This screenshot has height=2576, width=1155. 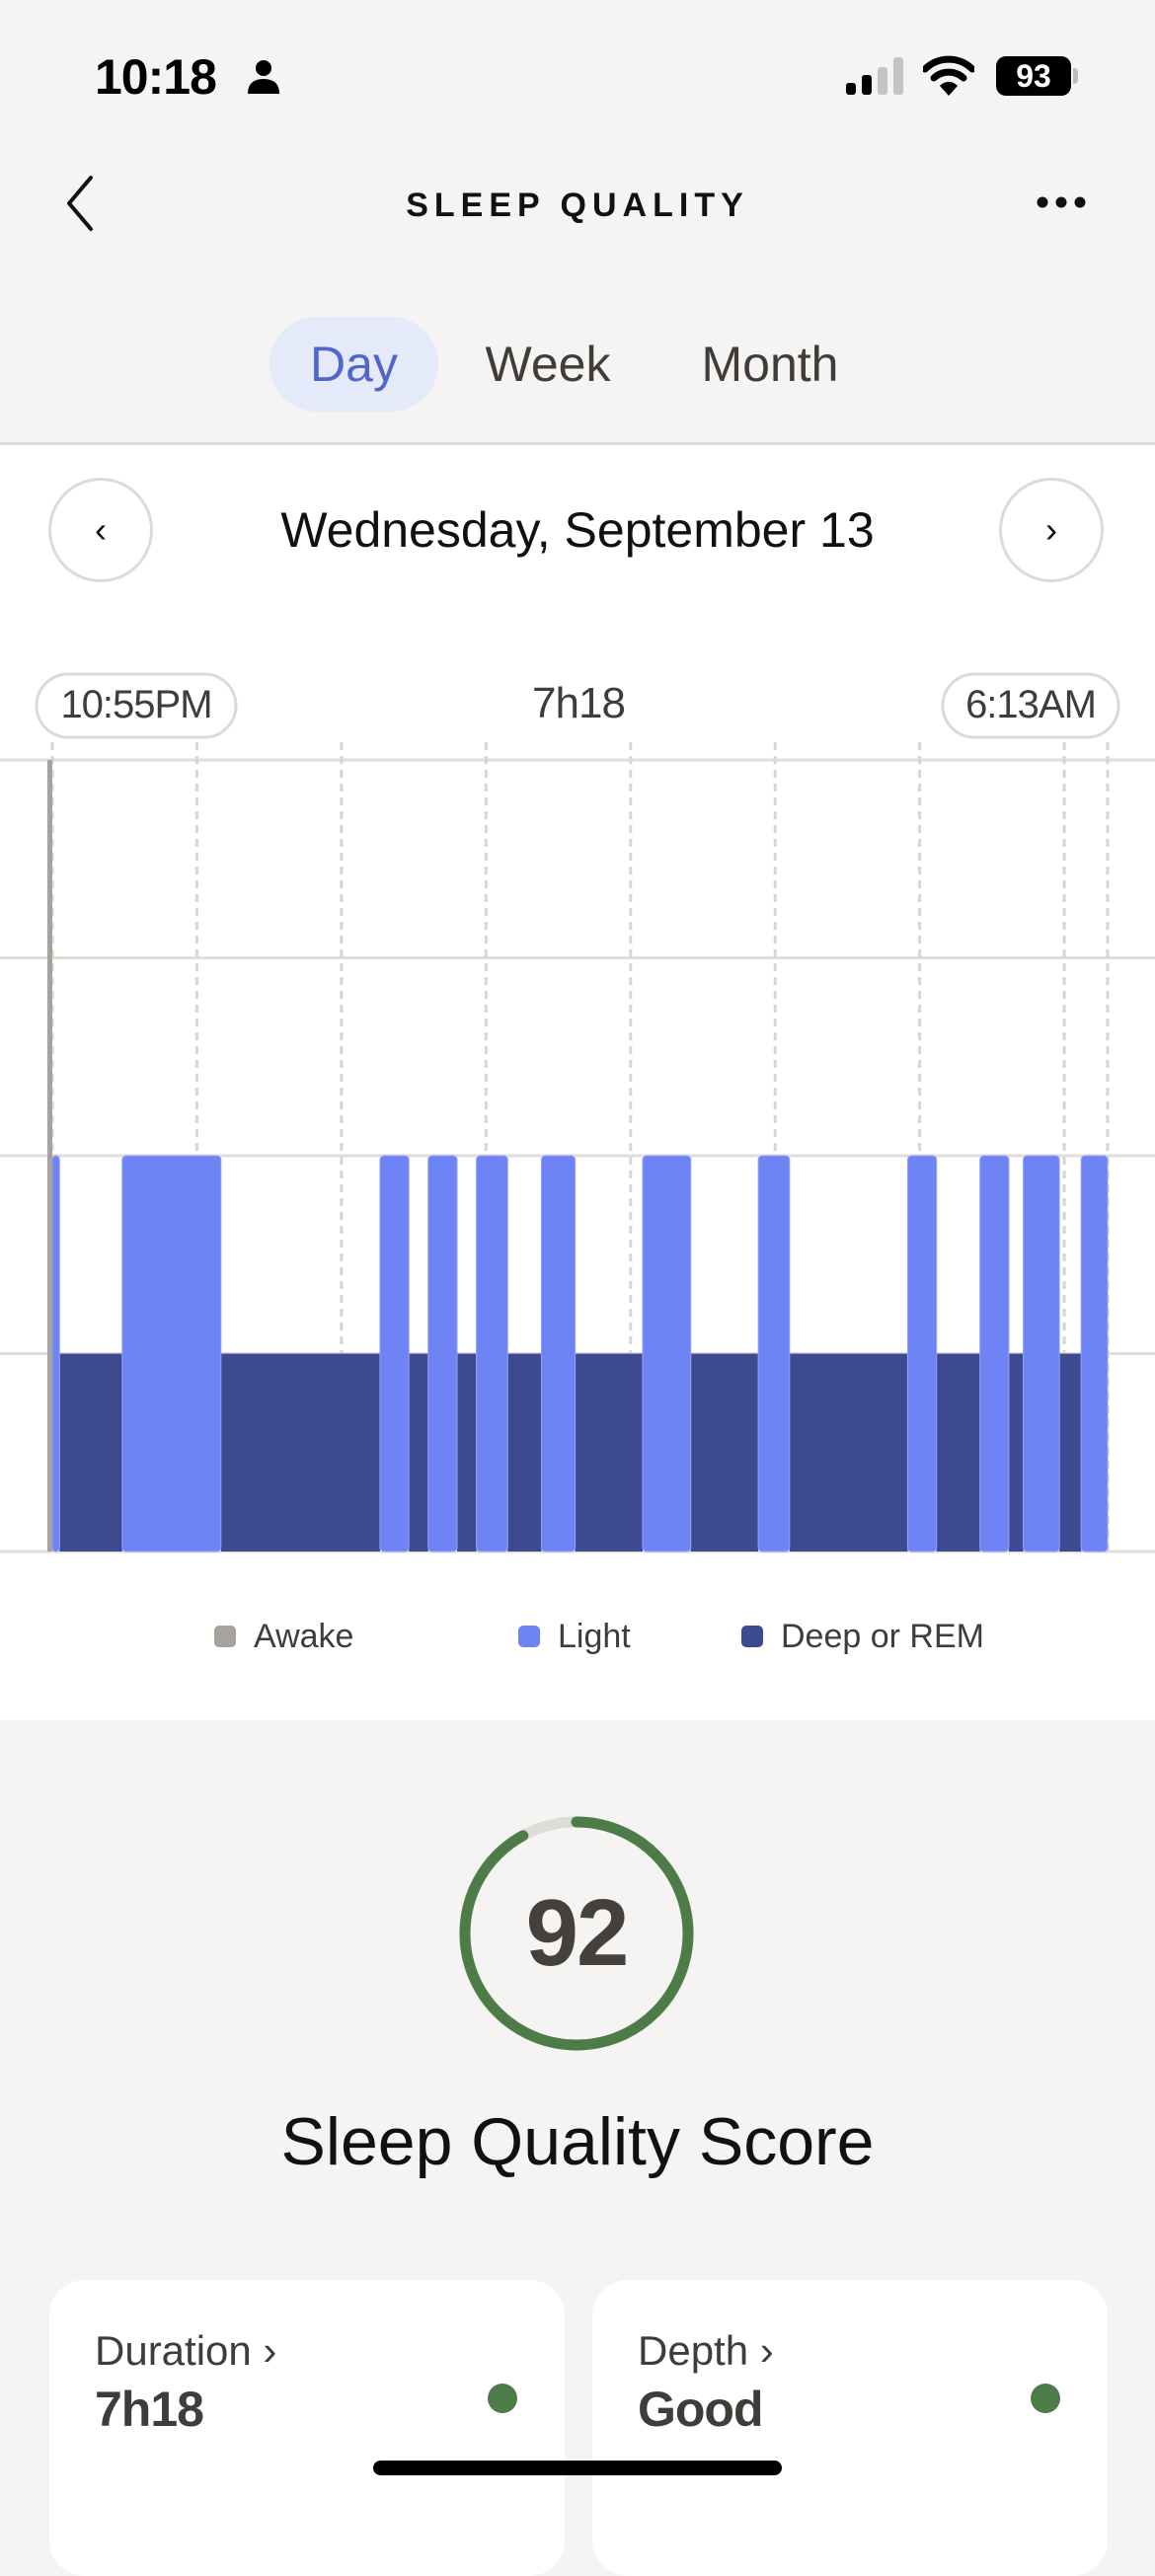 What do you see at coordinates (304, 1636) in the screenshot?
I see `legend-label: Awake` at bounding box center [304, 1636].